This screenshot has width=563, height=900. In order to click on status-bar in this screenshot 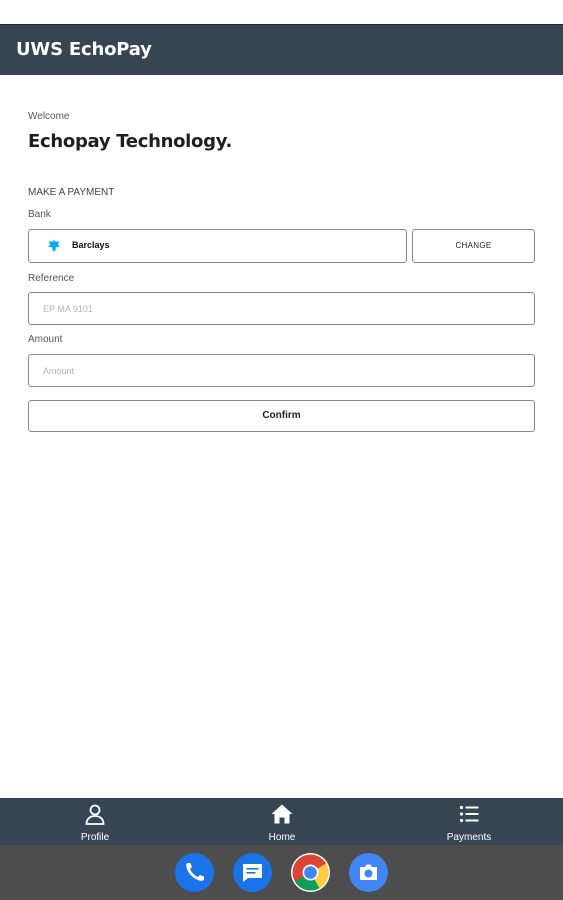, I will do `click(281, 12)`.